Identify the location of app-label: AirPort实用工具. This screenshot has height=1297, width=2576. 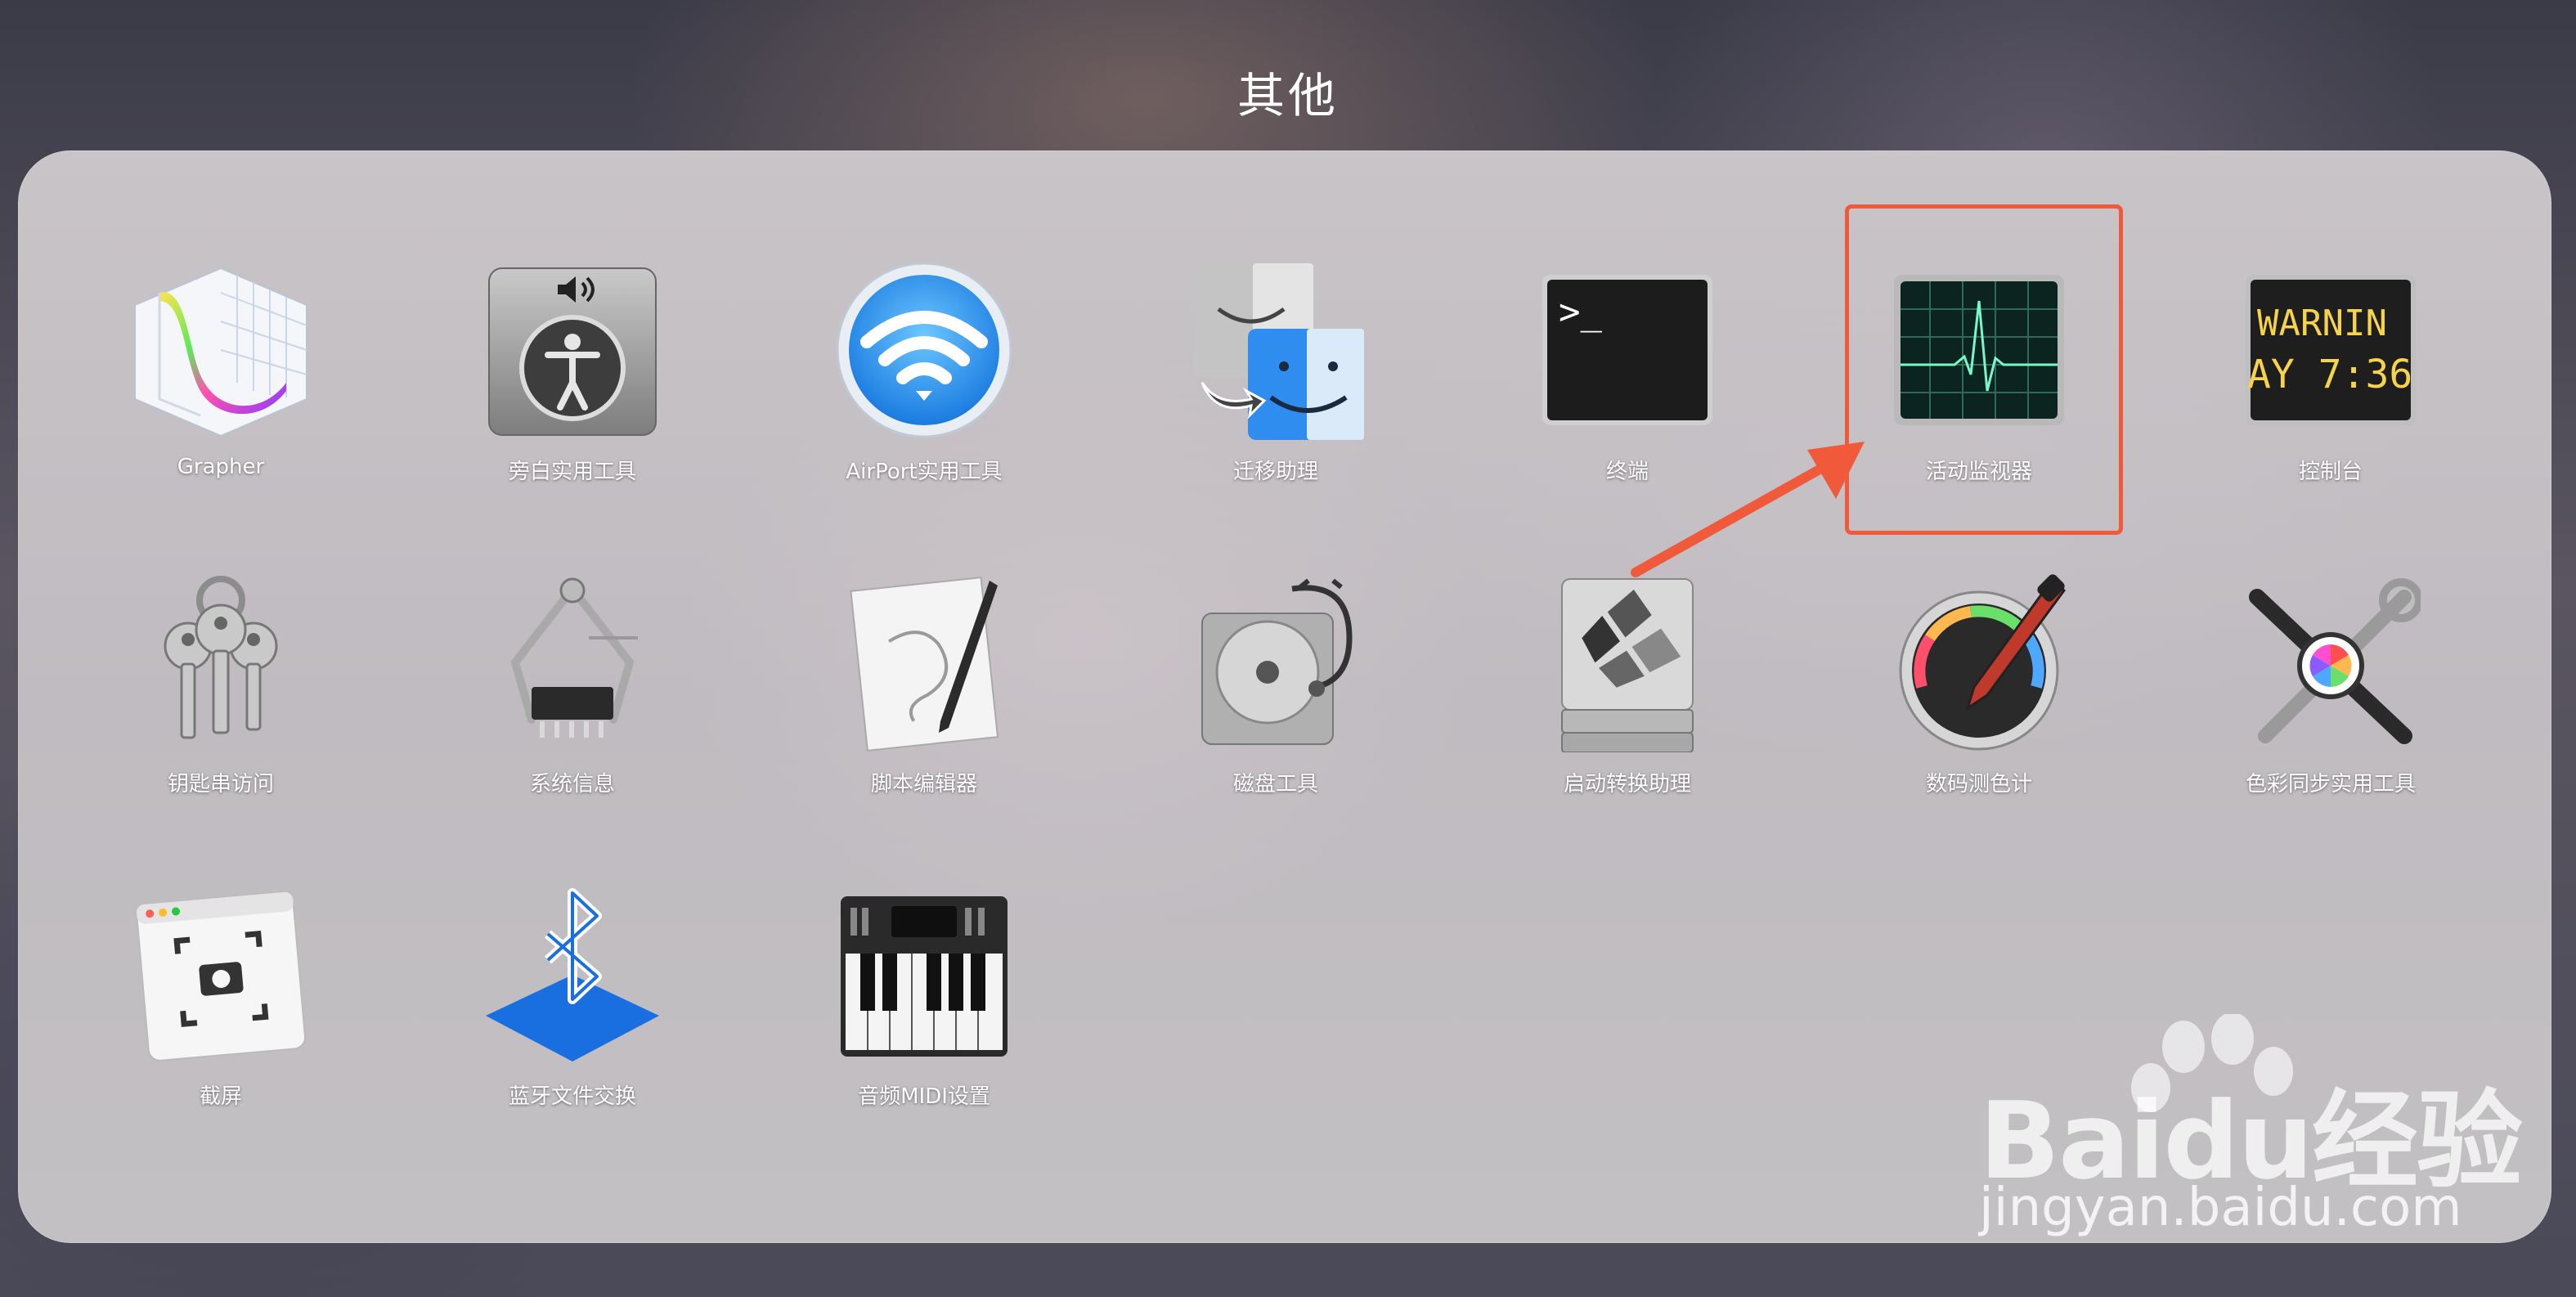
(924, 472).